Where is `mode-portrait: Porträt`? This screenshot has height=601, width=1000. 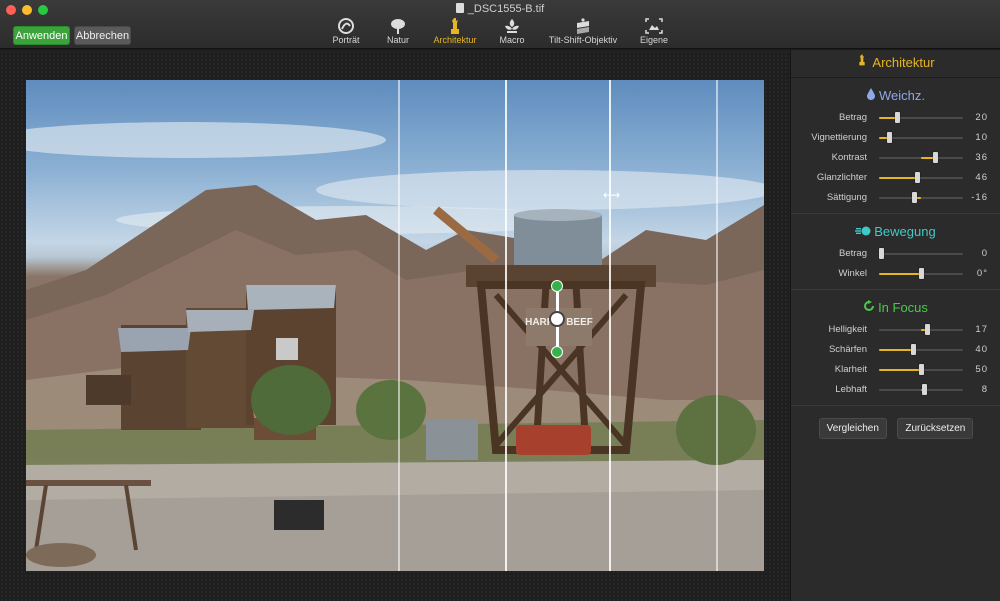
mode-portrait: Porträt is located at coordinates (346, 31).